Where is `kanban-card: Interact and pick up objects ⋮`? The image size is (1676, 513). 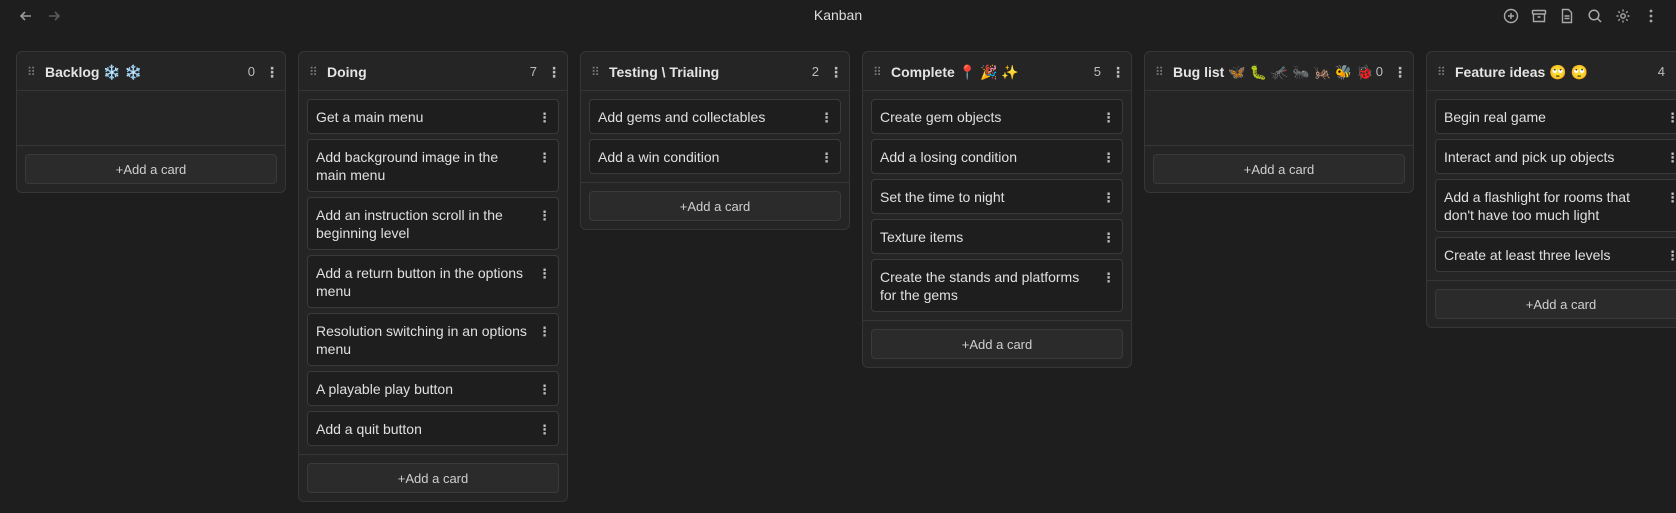
kanban-card: Interact and pick up objects ⋮ is located at coordinates (1555, 156).